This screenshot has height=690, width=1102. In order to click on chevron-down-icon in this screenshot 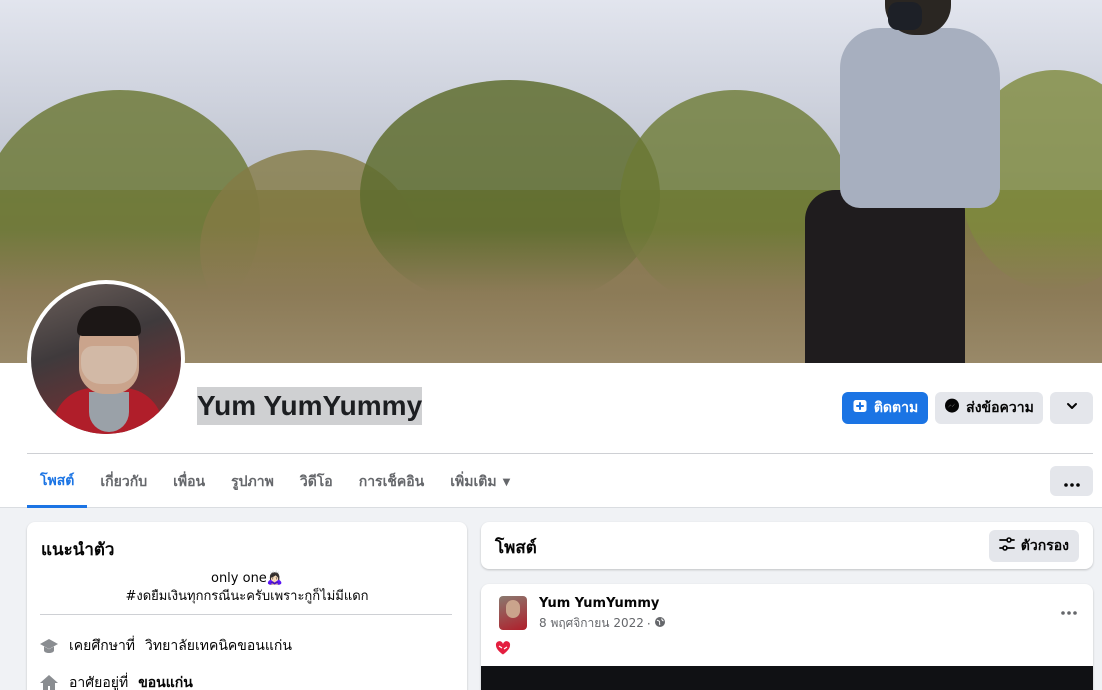, I will do `click(1072, 408)`.